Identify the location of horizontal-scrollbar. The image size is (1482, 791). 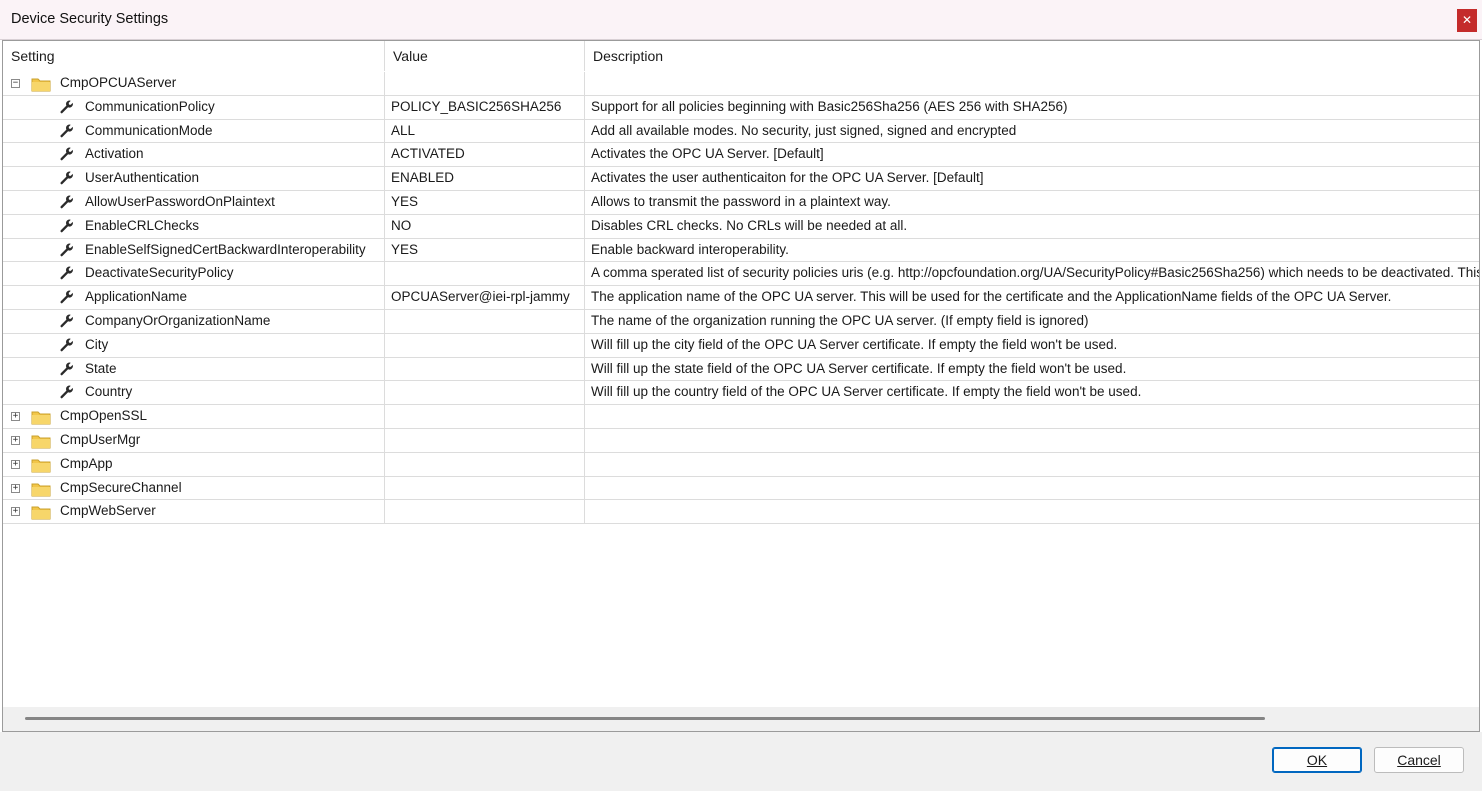
(741, 719).